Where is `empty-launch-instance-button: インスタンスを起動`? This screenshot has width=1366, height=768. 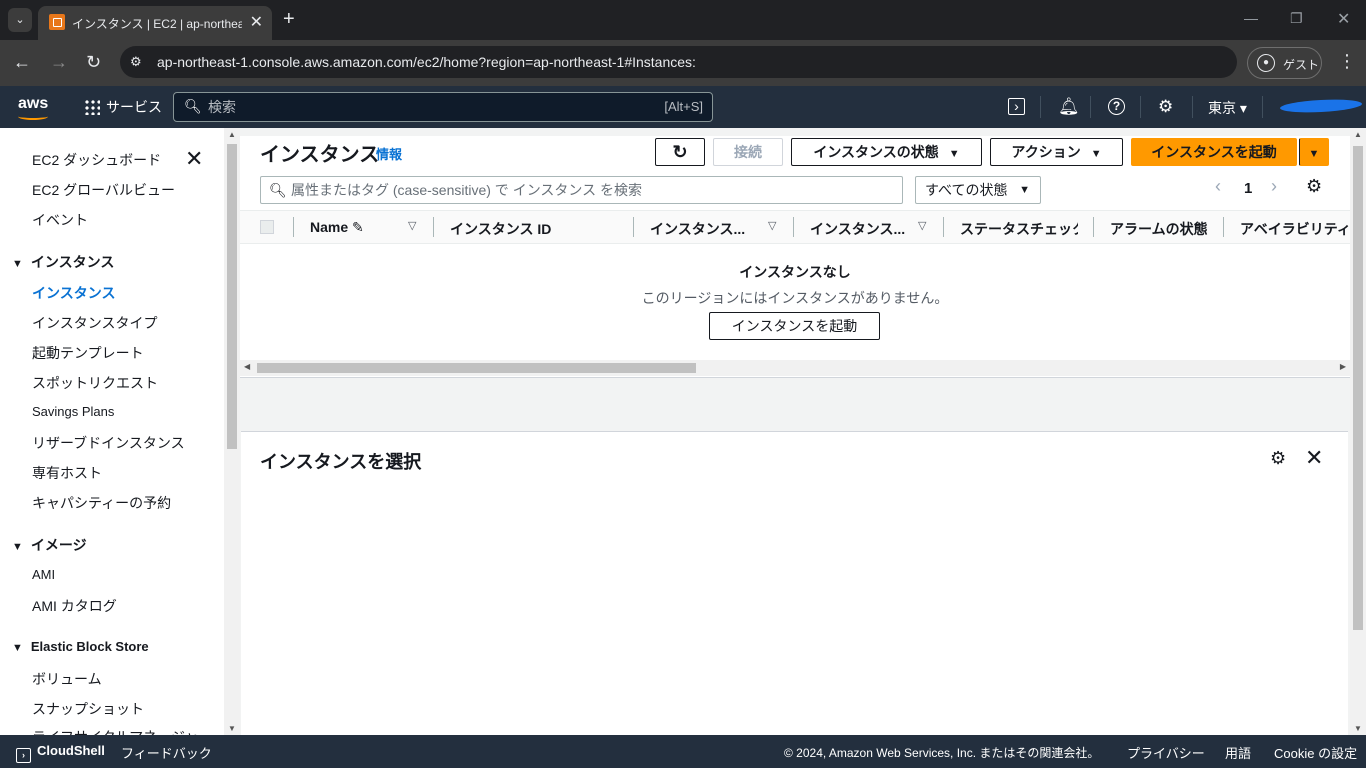
empty-launch-instance-button: インスタンスを起動 is located at coordinates (794, 326).